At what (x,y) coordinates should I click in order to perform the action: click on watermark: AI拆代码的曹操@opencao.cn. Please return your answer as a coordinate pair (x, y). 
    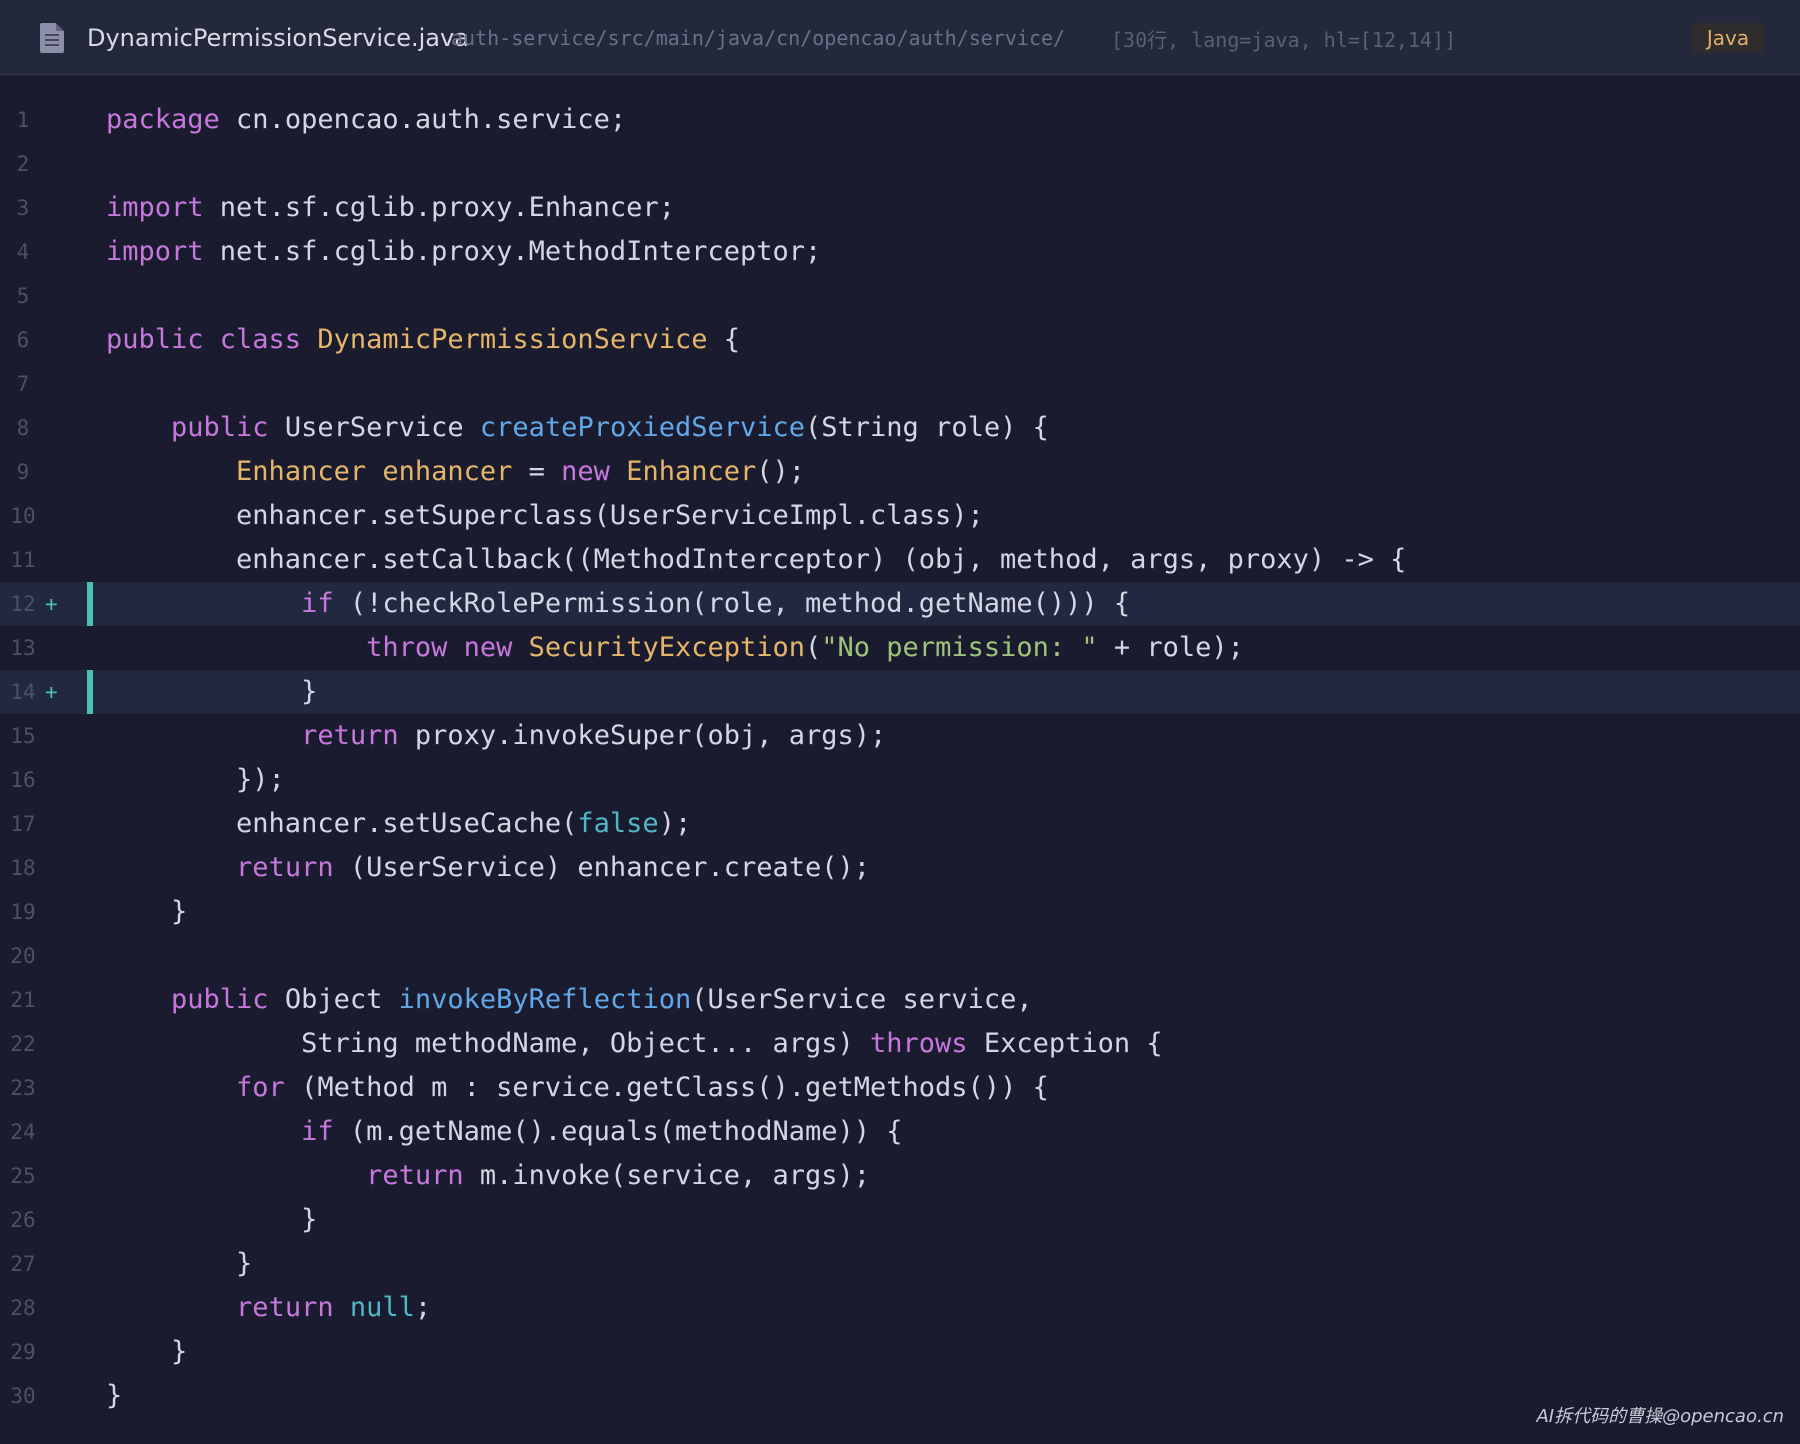
    Looking at the image, I should click on (1660, 1416).